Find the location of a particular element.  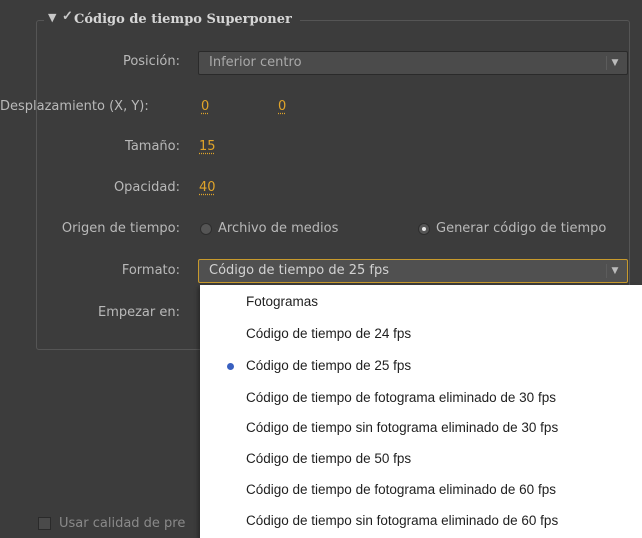

menu-item-50fps: Código de tiempo de 50 fps is located at coordinates (421, 459).